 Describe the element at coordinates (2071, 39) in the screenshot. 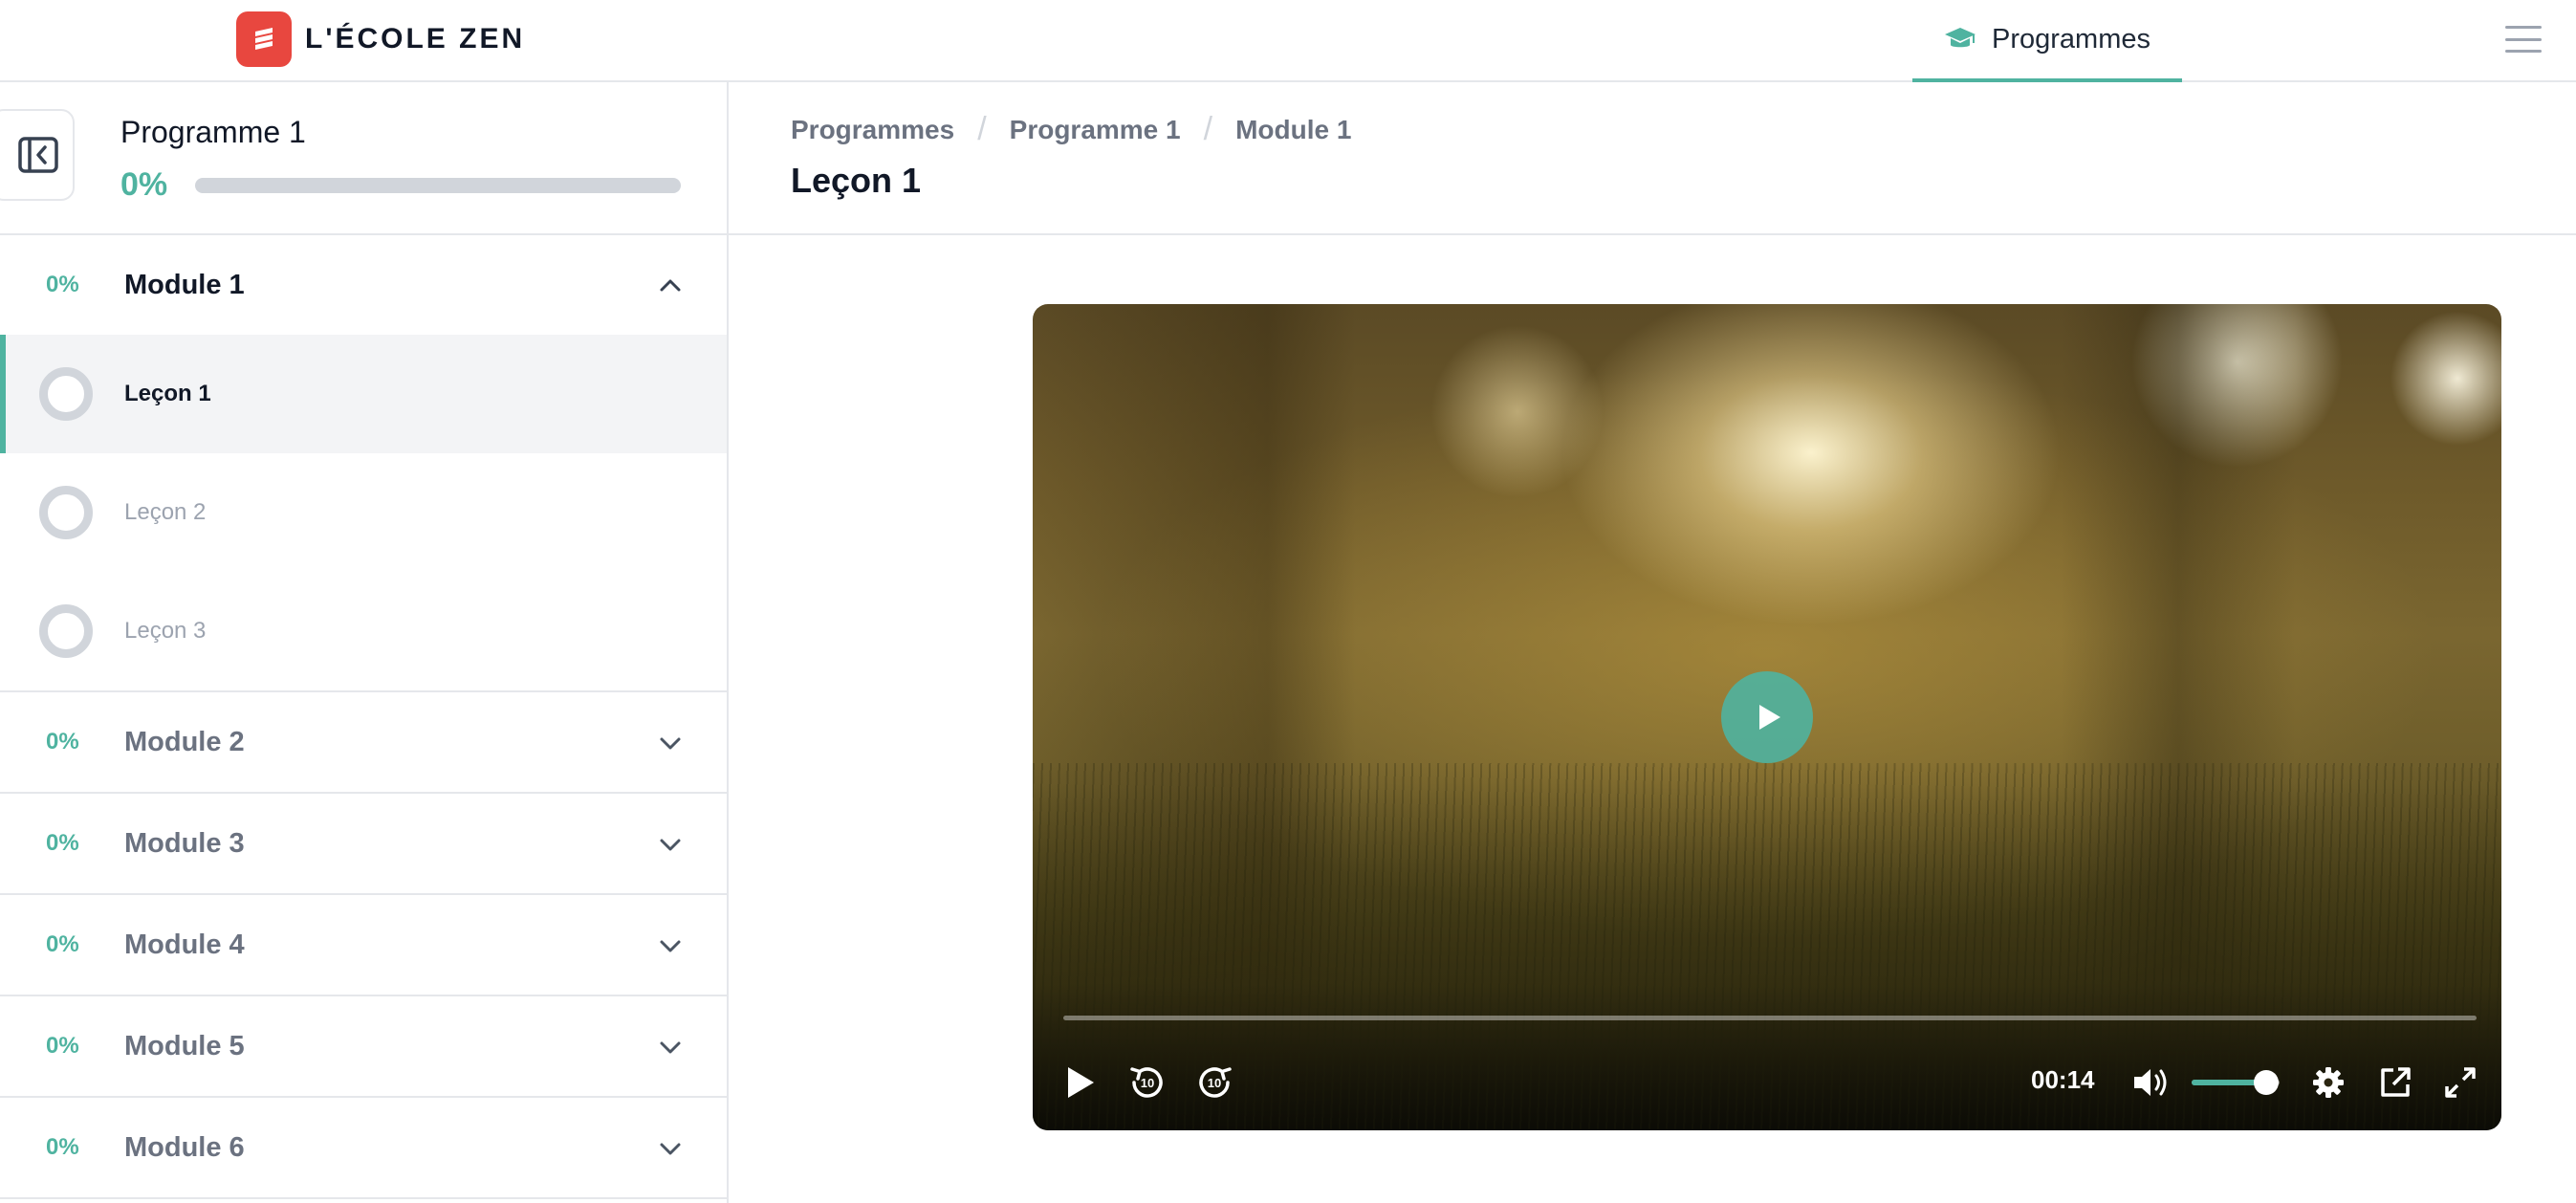

I see `tab-label: Programmes` at that location.